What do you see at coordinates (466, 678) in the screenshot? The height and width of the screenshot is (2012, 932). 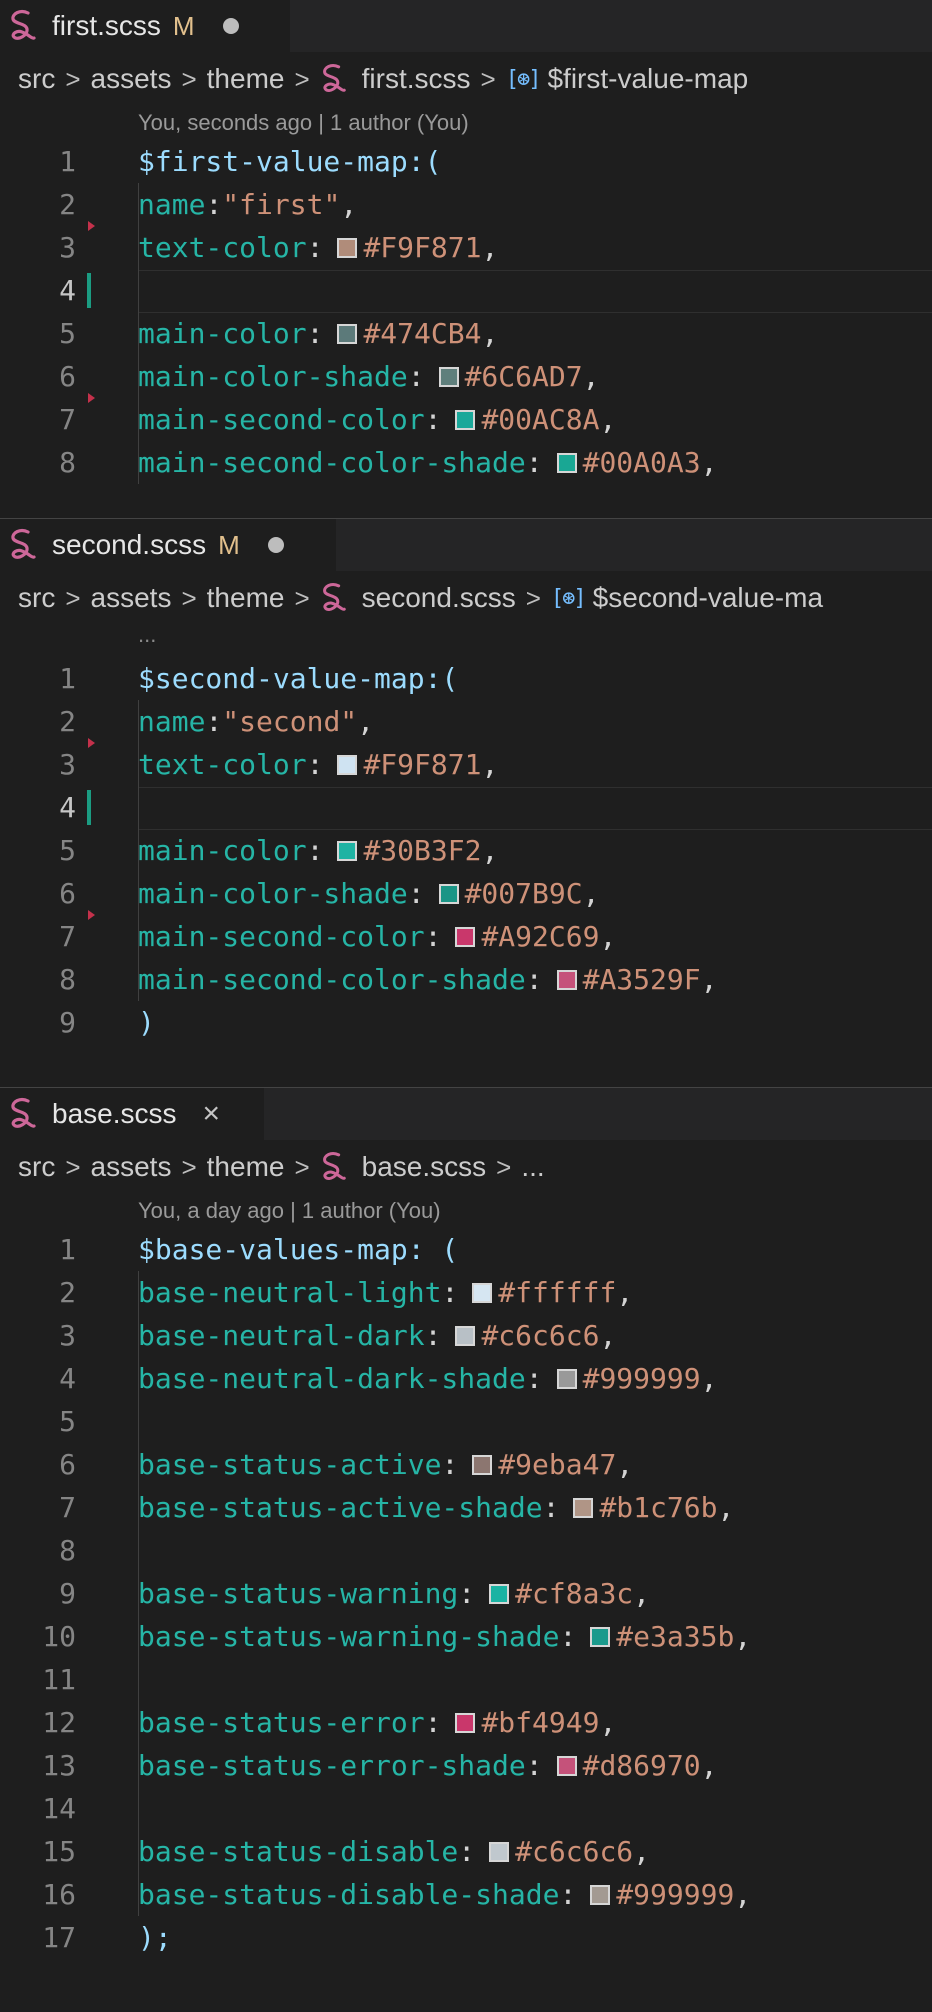 I see `code-line: 1 $second-value-map:(` at bounding box center [466, 678].